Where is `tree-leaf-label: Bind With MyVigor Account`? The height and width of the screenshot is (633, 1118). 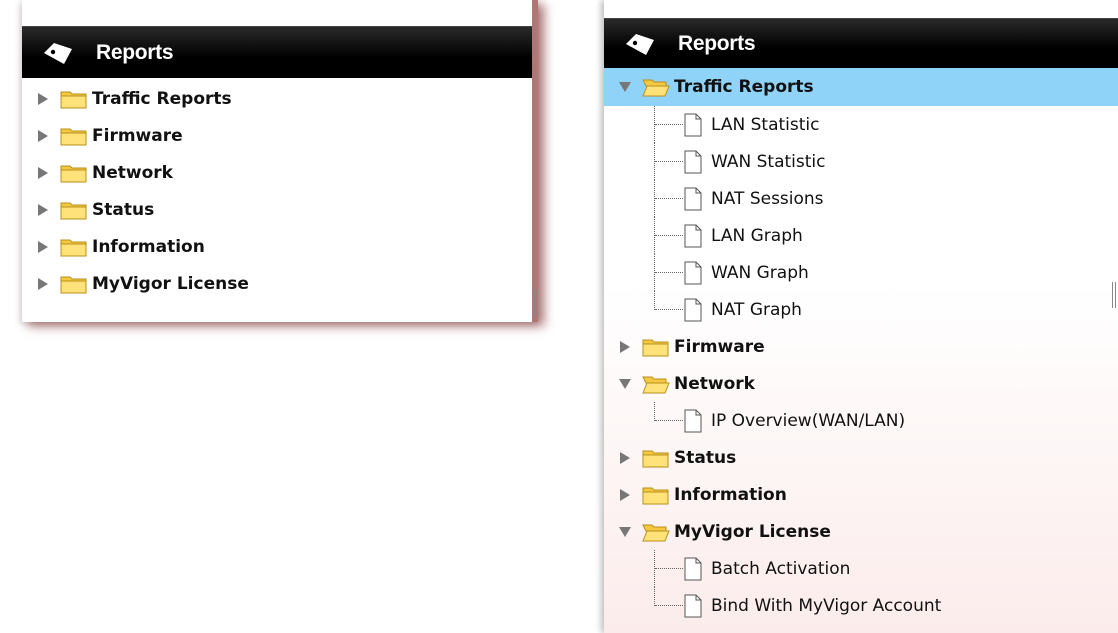 tree-leaf-label: Bind With MyVigor Account is located at coordinates (826, 606).